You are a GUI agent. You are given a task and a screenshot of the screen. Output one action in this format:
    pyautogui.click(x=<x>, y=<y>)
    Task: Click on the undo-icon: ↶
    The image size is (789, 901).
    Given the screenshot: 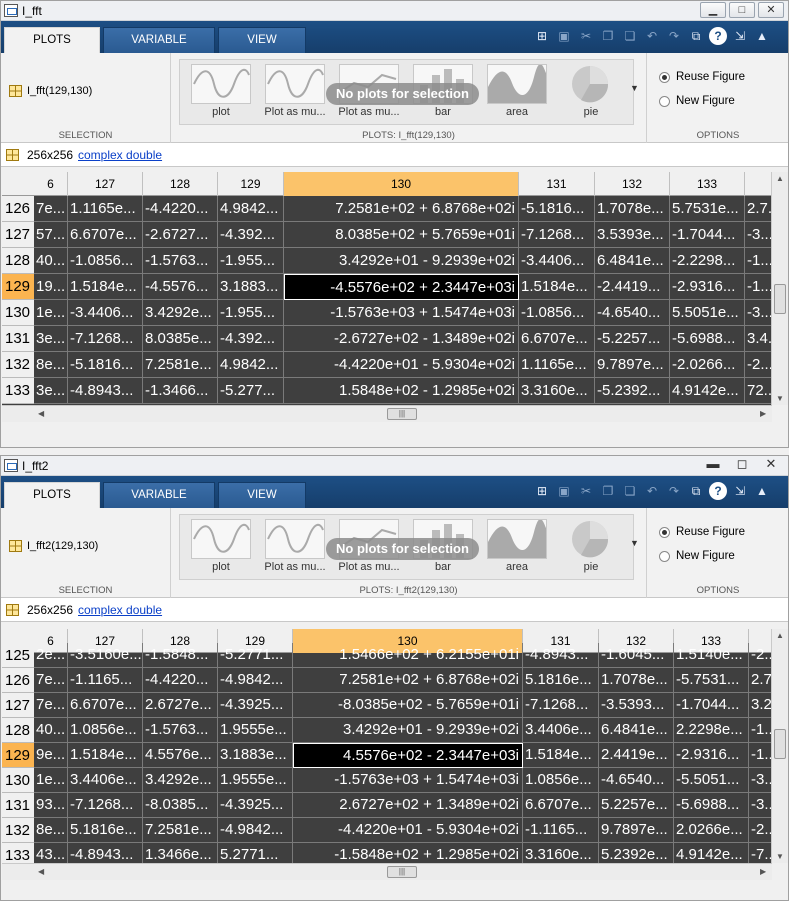 What is the action you would take?
    pyautogui.click(x=652, y=491)
    